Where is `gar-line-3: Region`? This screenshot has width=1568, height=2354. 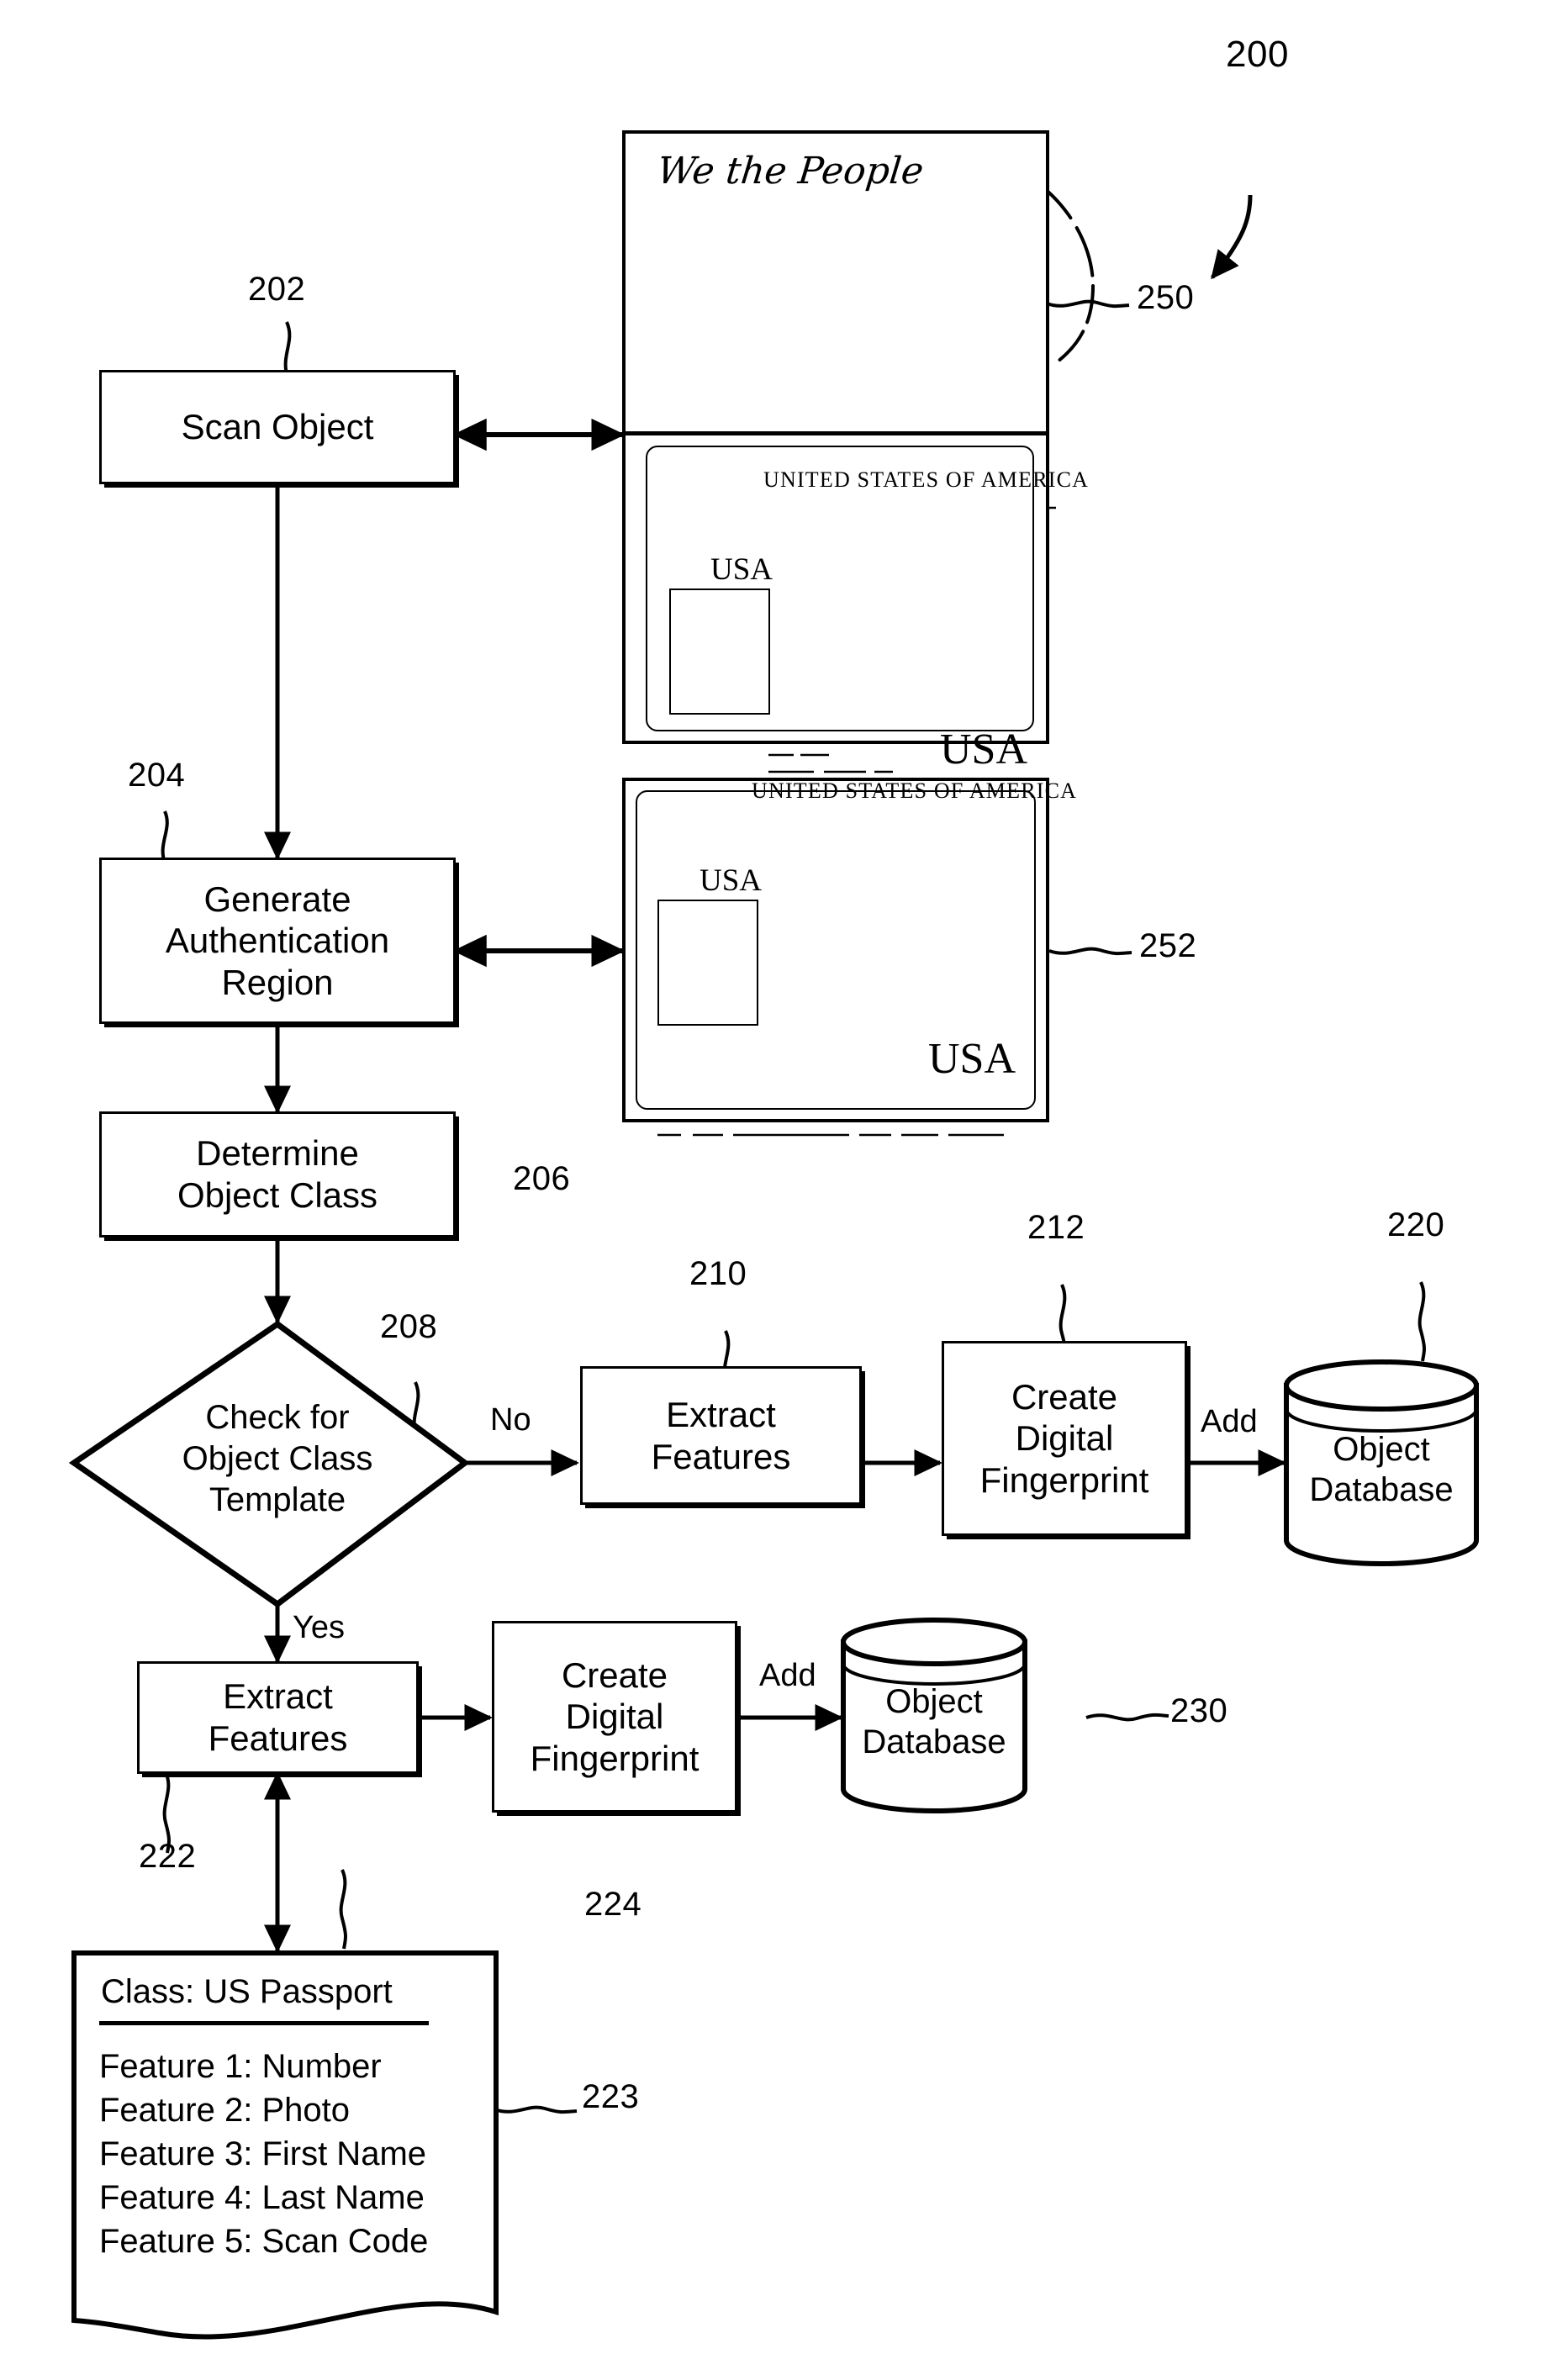 gar-line-3: Region is located at coordinates (277, 982).